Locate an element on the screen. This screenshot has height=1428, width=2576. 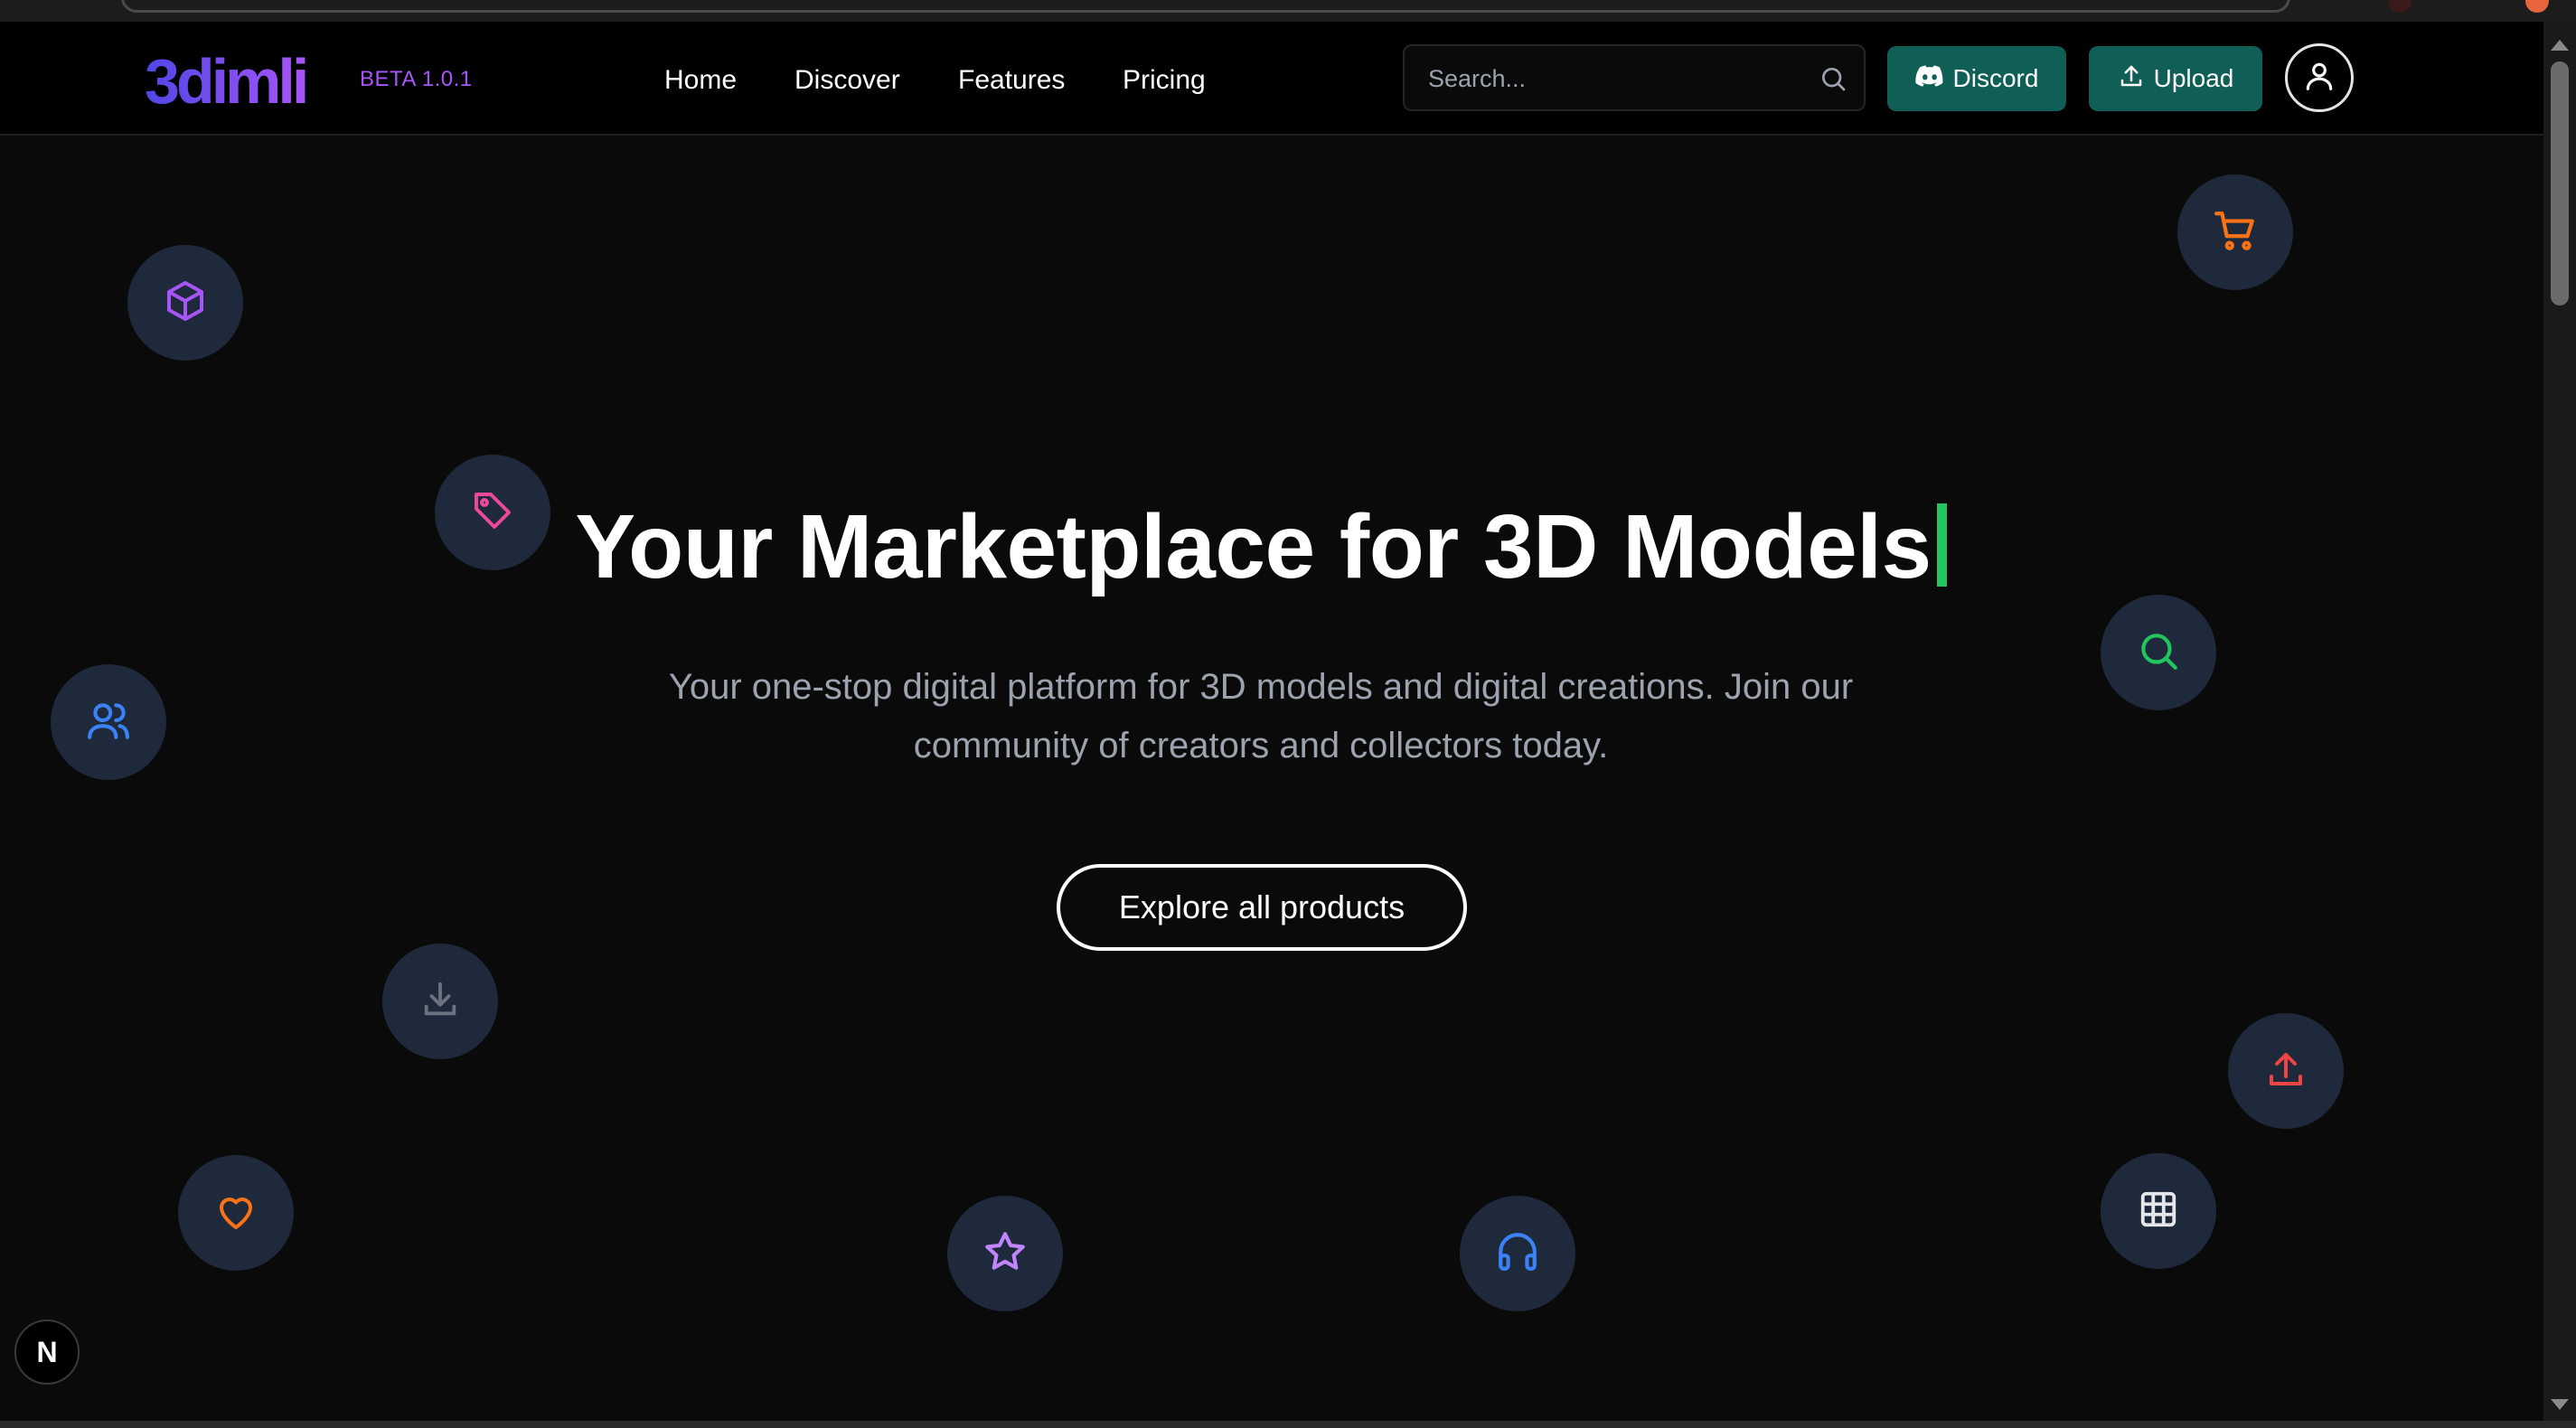
discord-button: Discord is located at coordinates (1977, 79).